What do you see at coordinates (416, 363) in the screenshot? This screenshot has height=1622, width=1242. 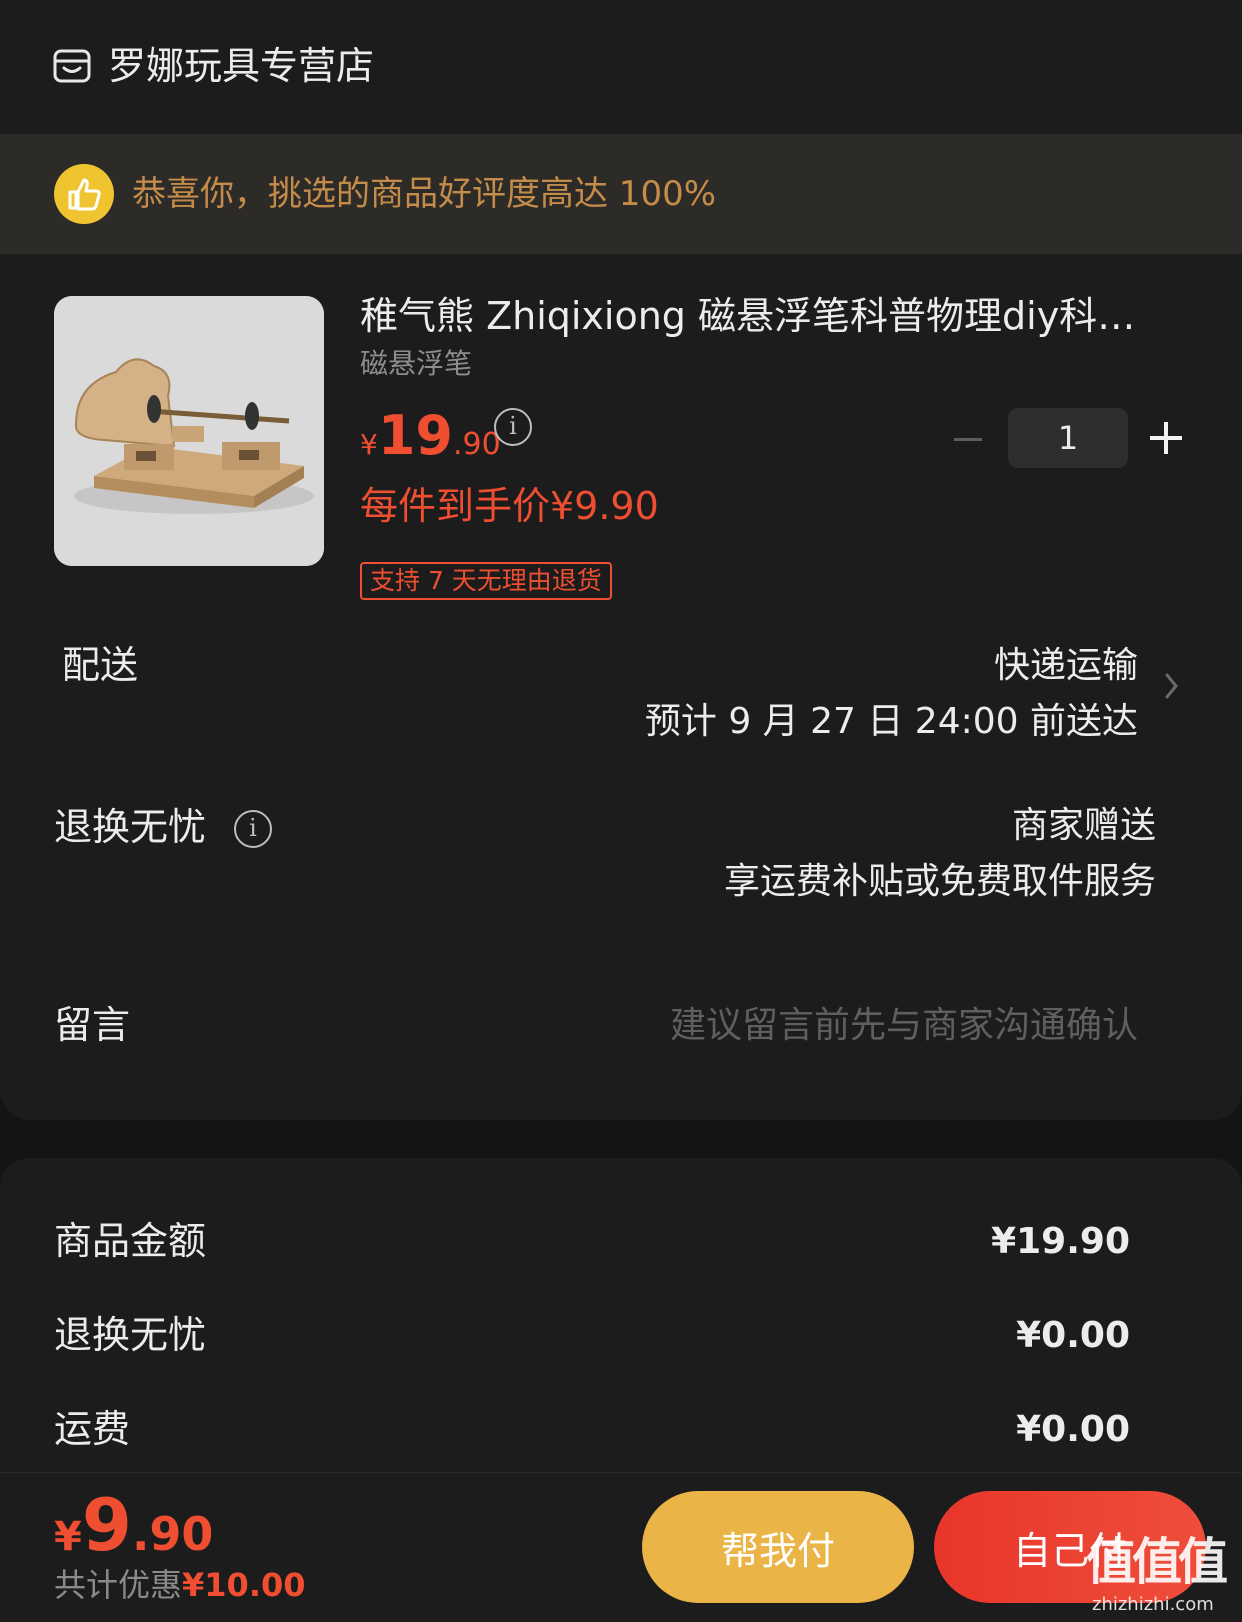 I see `product-spec: 磁悬浮笔` at bounding box center [416, 363].